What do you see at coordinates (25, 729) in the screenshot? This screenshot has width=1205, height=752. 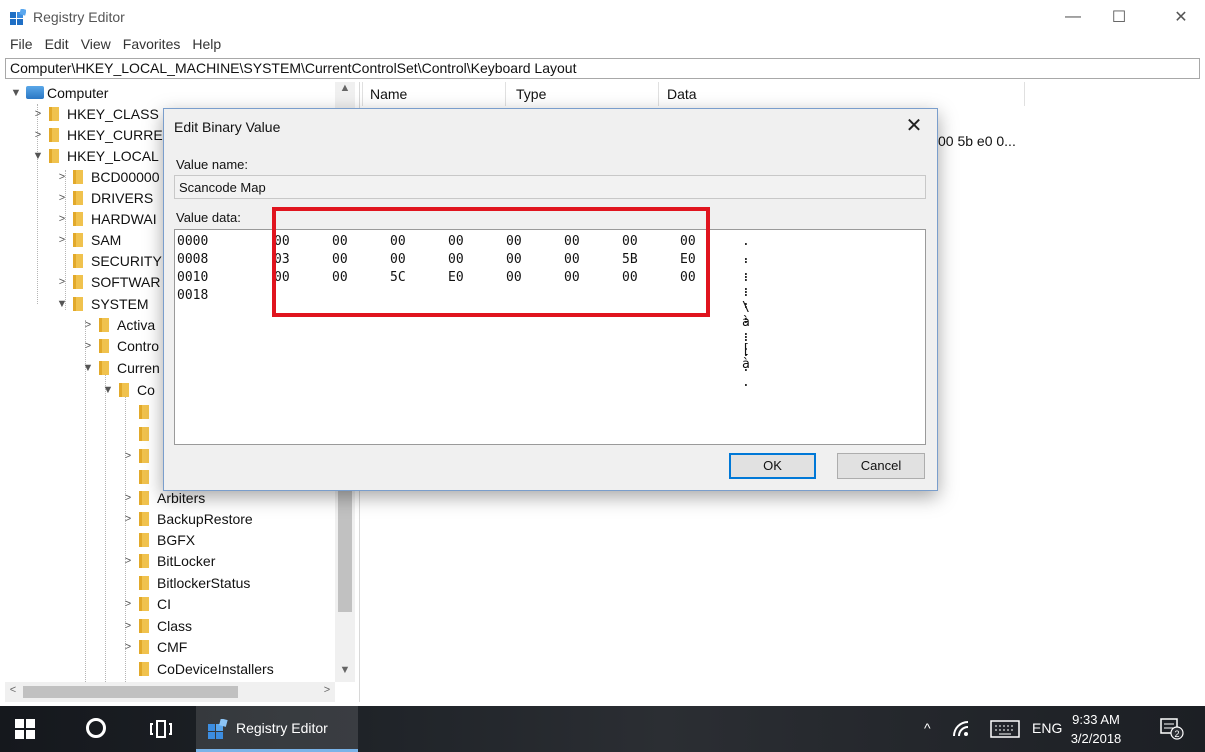 I see `start-button` at bounding box center [25, 729].